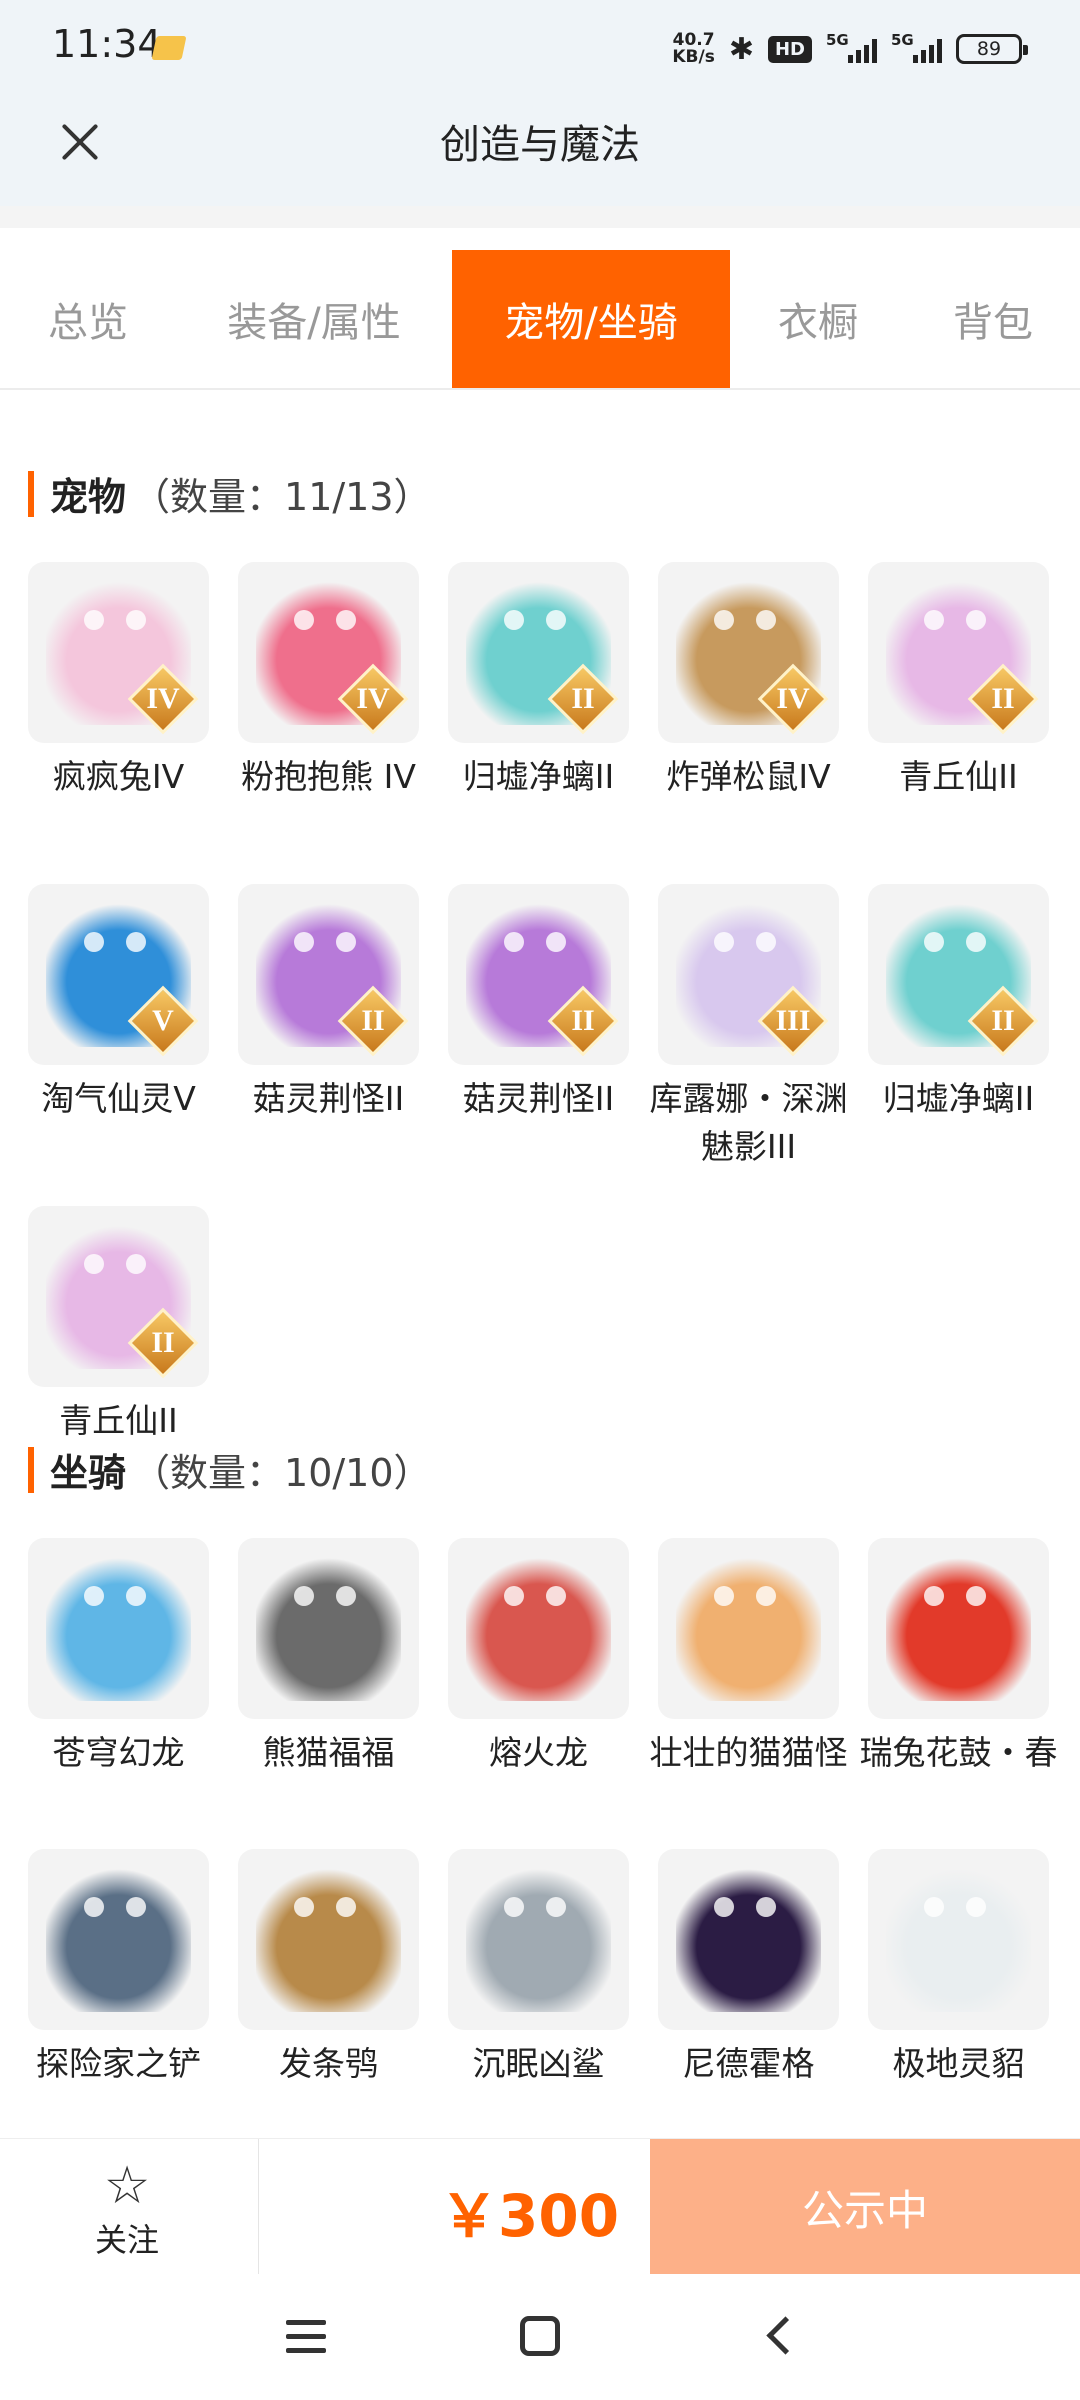 The width and height of the screenshot is (1080, 2400). What do you see at coordinates (916, 47) in the screenshot?
I see `signal-icon-2: 5G` at bounding box center [916, 47].